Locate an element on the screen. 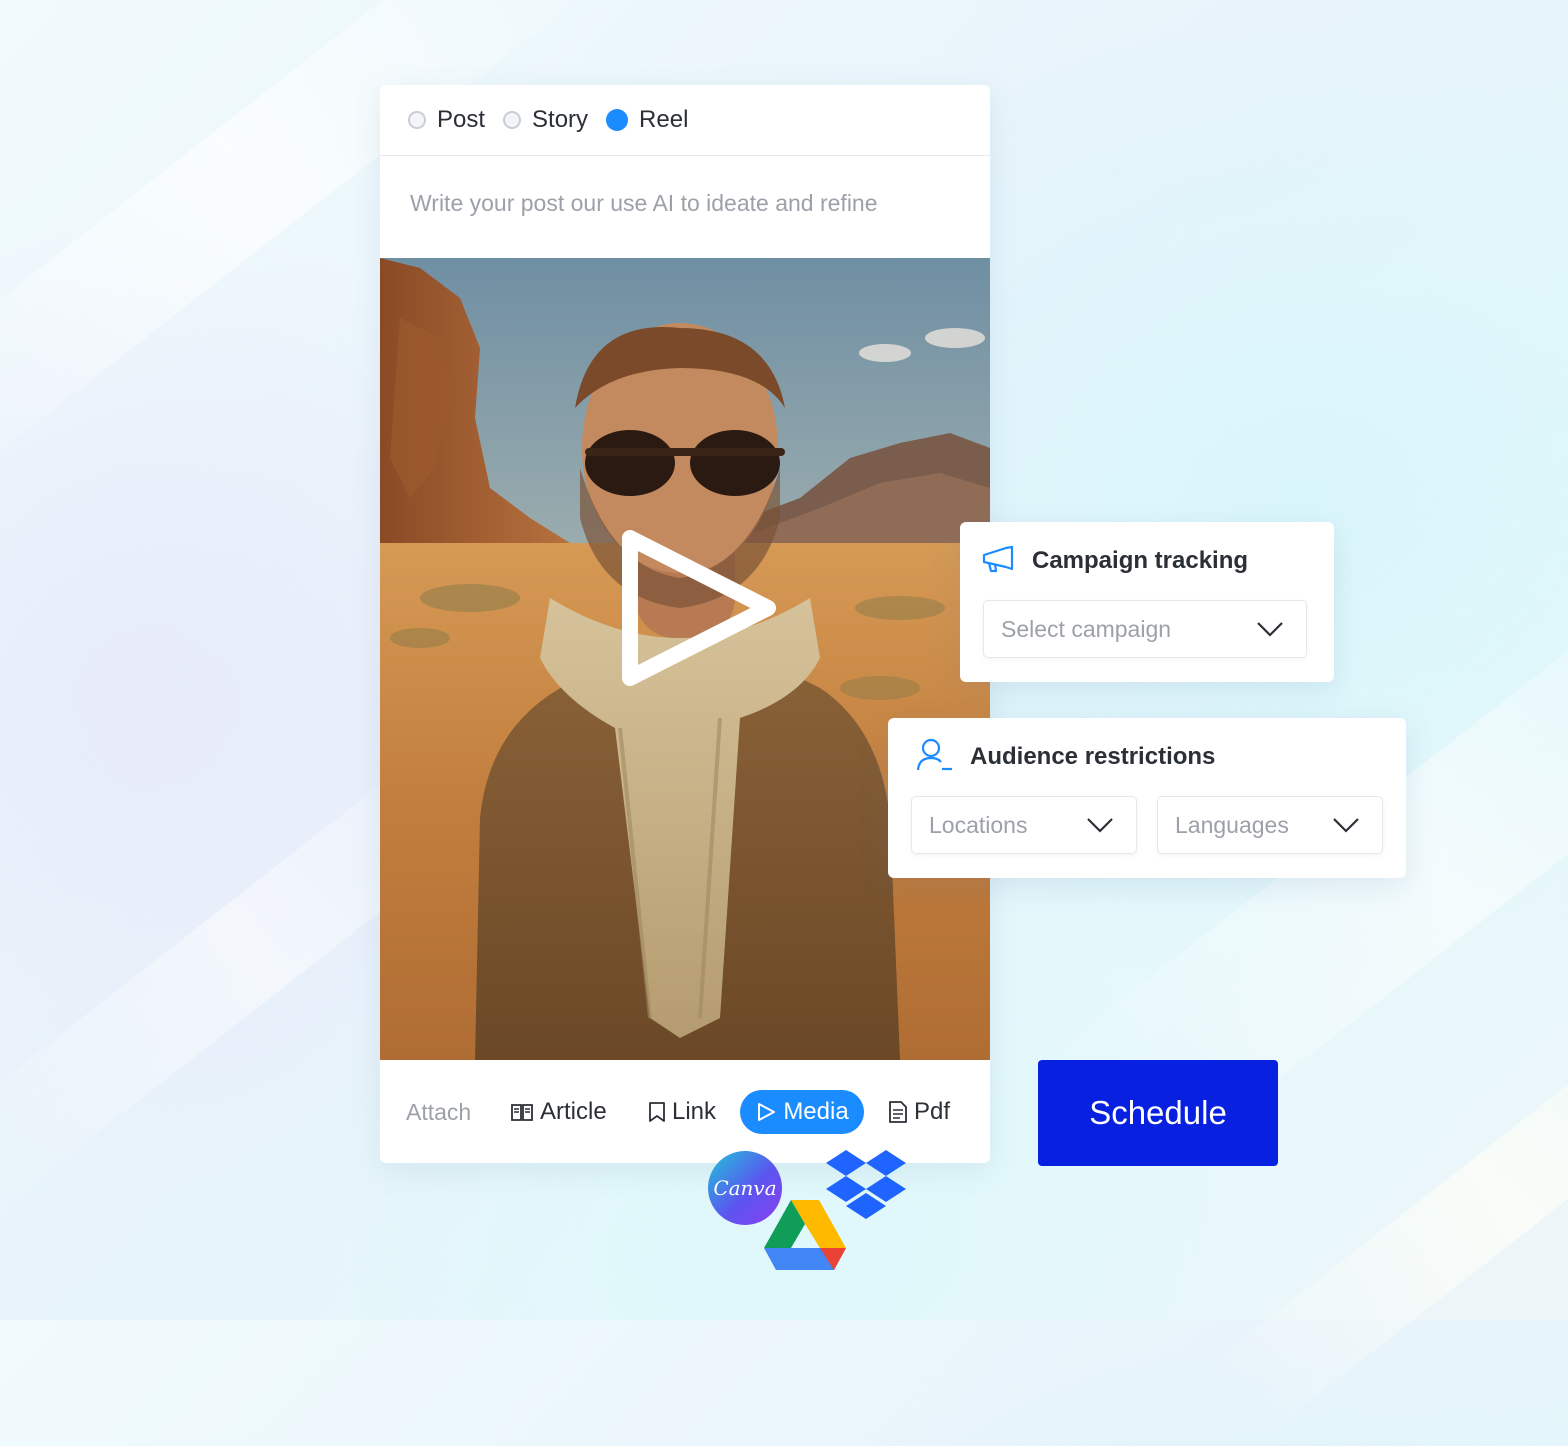  select-campaign-dropdown: Select campaign is located at coordinates (1145, 629).